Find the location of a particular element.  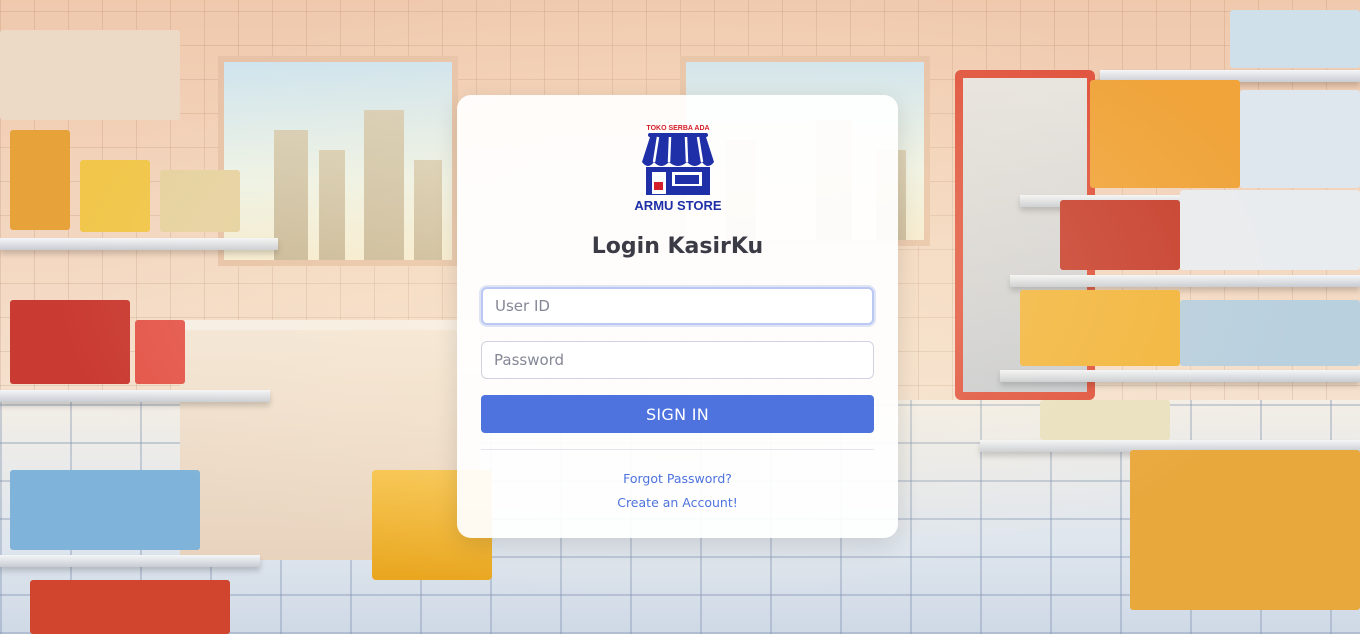

logo-store-name: ARMU STORE is located at coordinates (677, 205).